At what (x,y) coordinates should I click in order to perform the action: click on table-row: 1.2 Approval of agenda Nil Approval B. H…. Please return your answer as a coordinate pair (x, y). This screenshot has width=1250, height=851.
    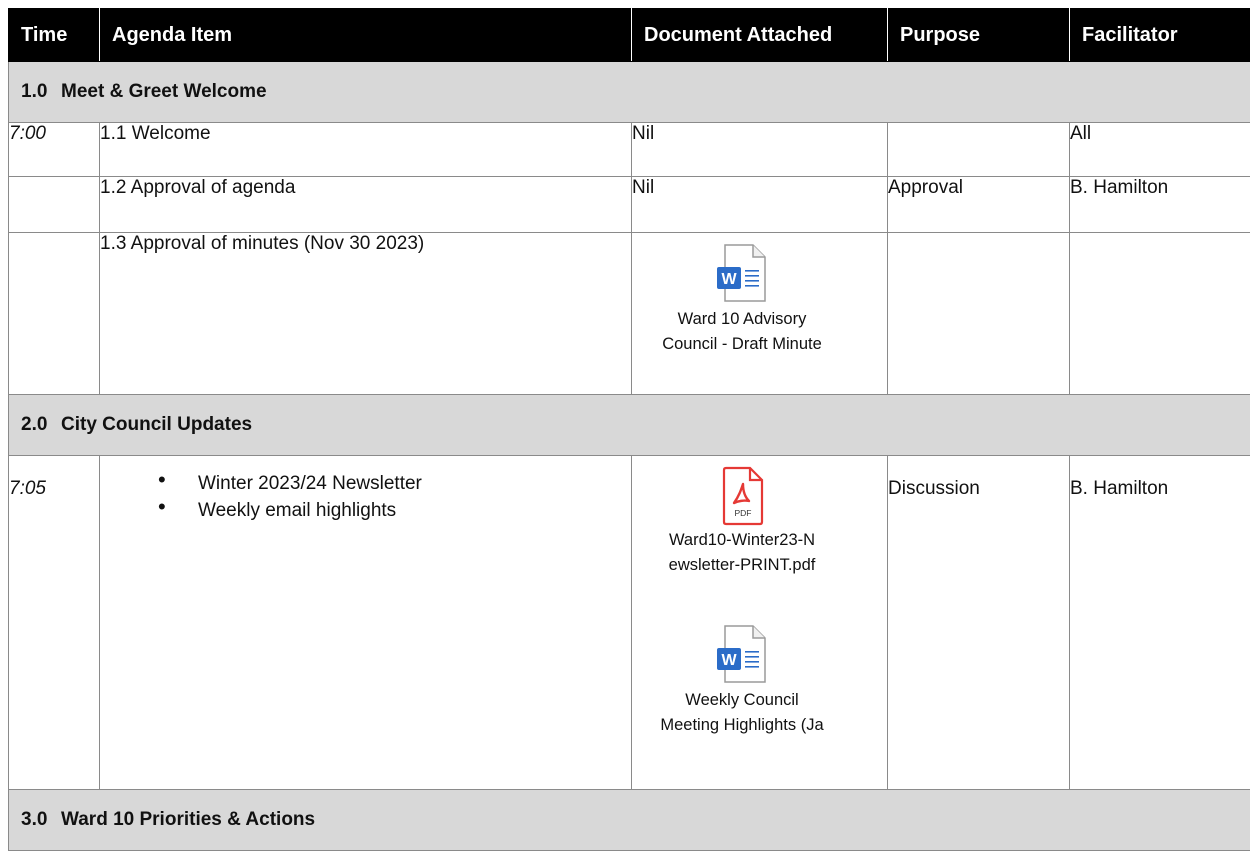
    Looking at the image, I should click on (629, 205).